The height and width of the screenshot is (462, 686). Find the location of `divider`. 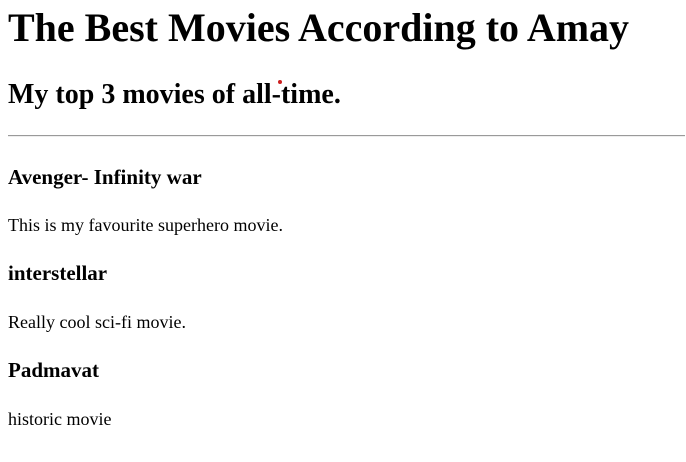

divider is located at coordinates (346, 136).